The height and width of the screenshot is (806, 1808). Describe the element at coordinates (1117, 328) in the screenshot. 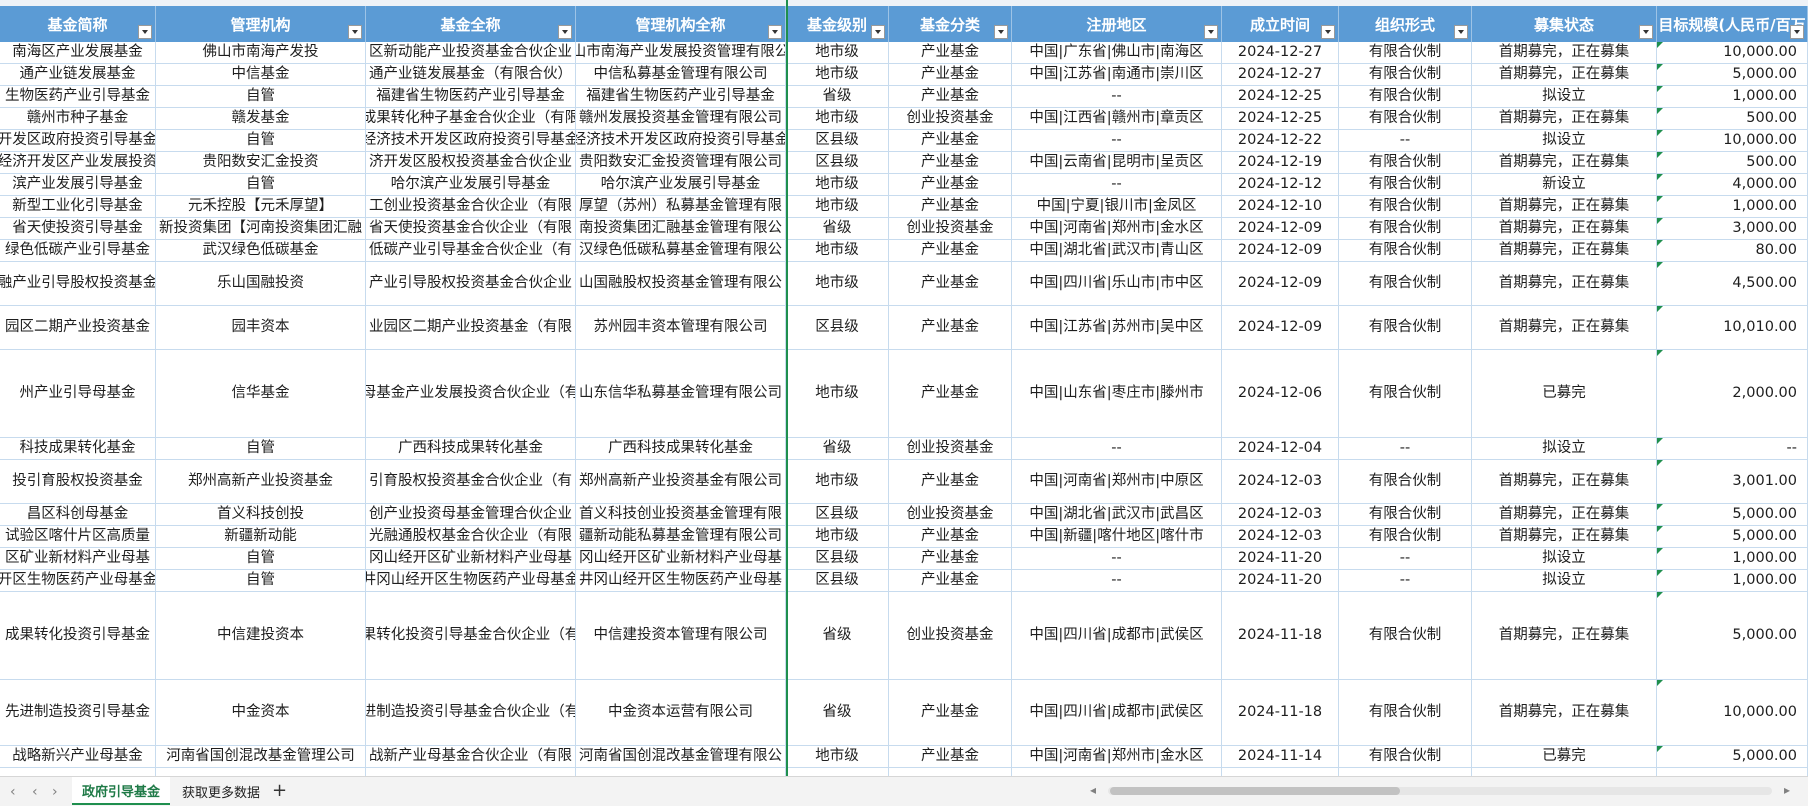

I see `table-cell: 中国|江苏省|苏州市|吴中区` at that location.